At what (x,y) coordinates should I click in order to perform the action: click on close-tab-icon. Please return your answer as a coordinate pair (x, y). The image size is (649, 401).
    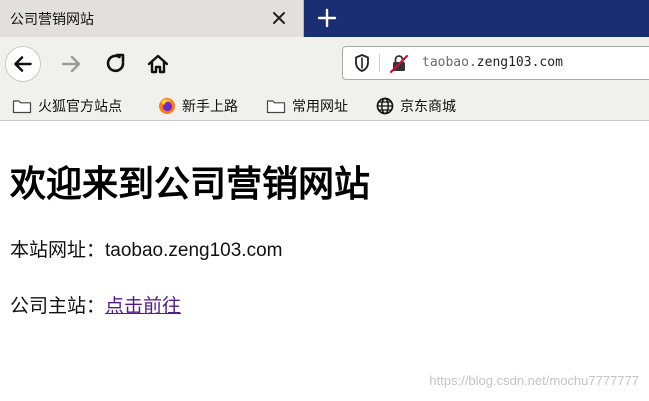
    Looking at the image, I should click on (279, 18).